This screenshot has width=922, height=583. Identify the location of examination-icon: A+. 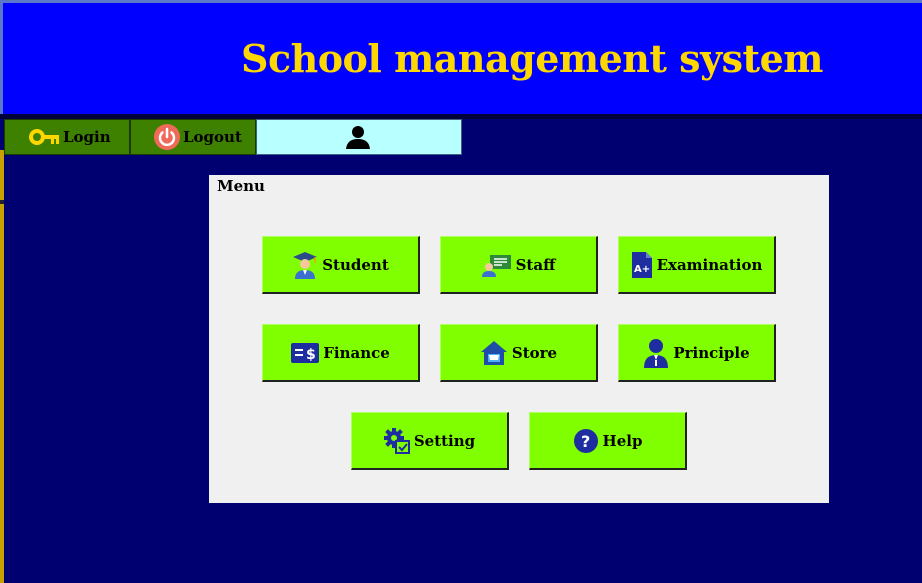
(642, 265).